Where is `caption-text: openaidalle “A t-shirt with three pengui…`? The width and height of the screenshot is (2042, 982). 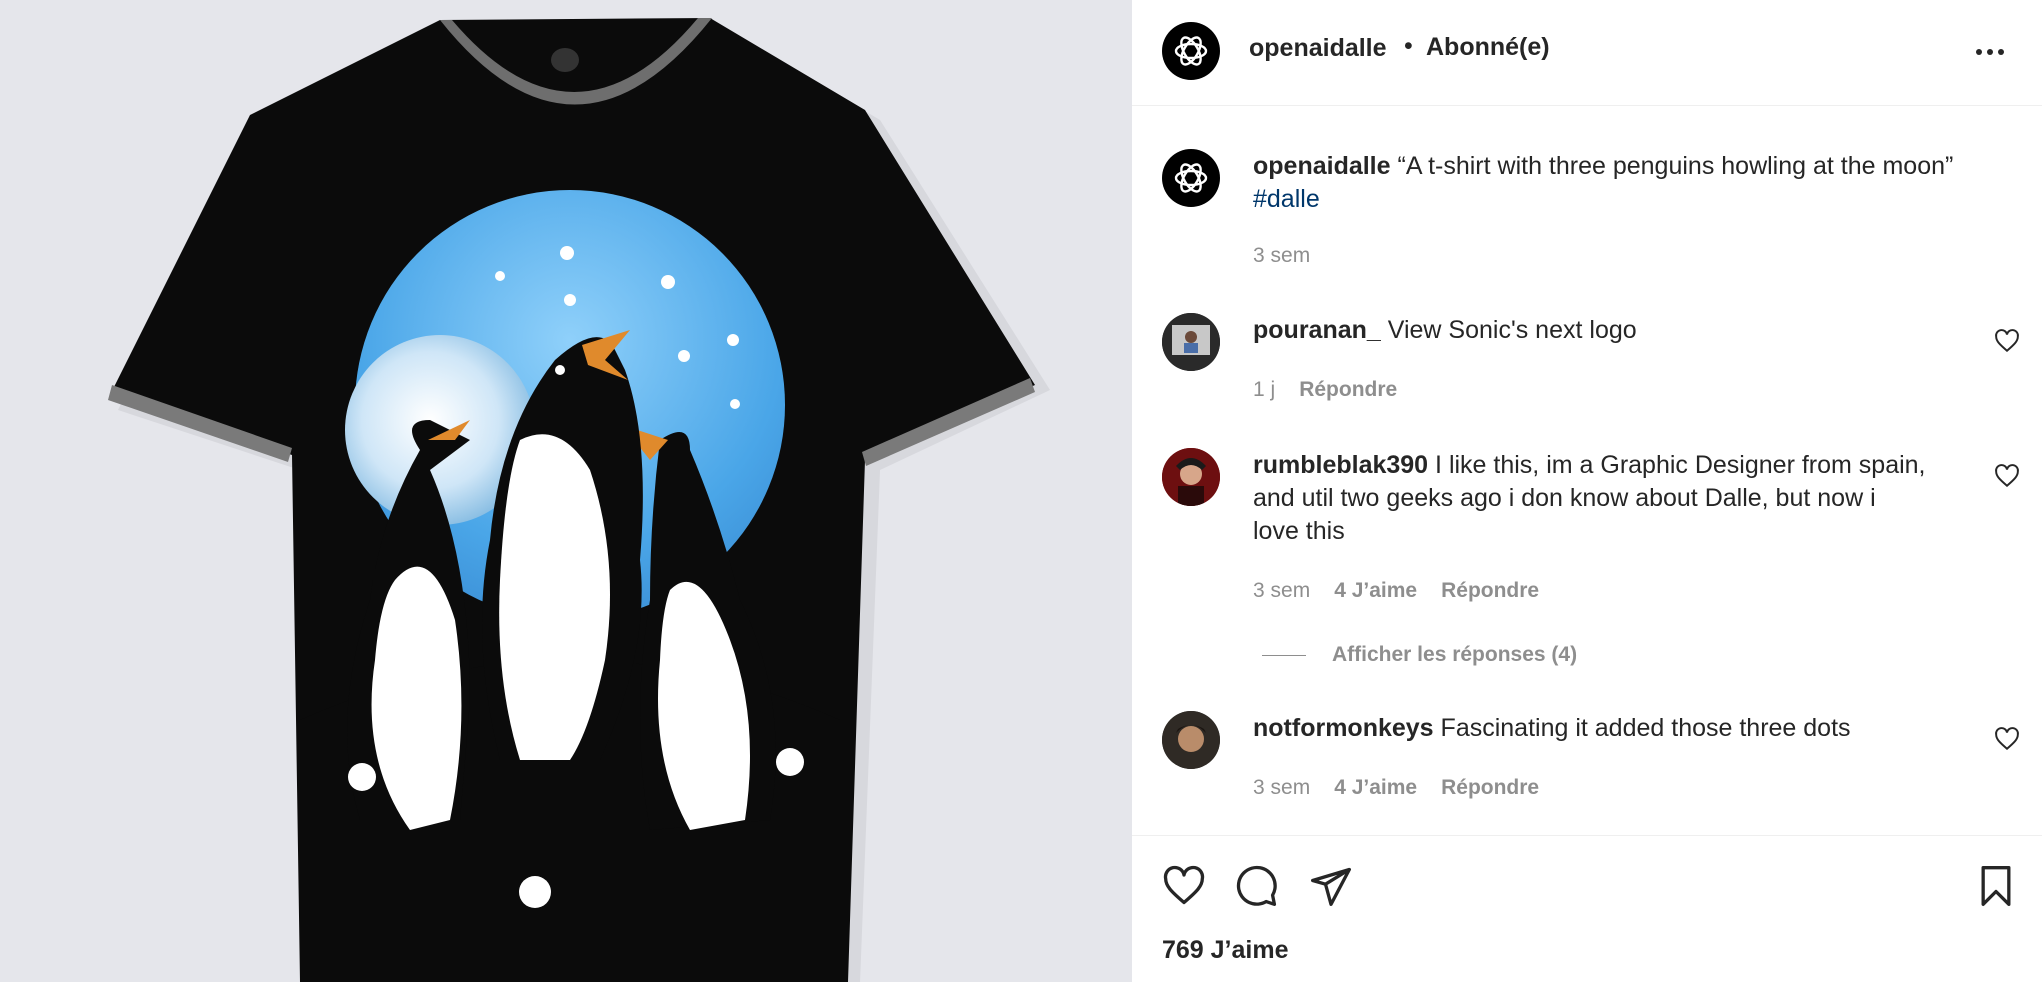 caption-text: openaidalle “A t-shirt with three pengui… is located at coordinates (1638, 183).